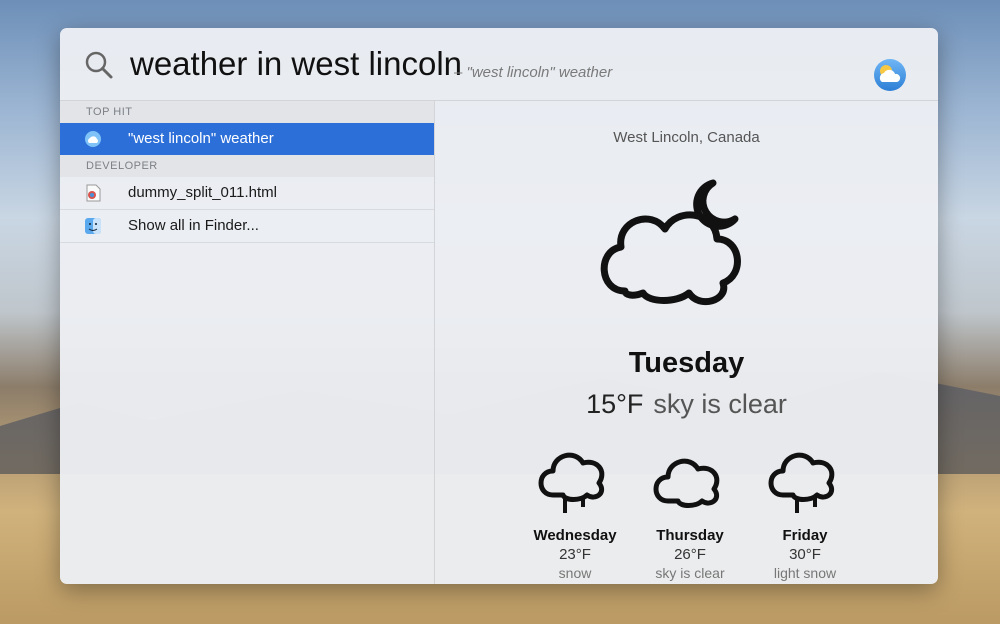 Image resolution: width=1000 pixels, height=624 pixels. What do you see at coordinates (805, 573) in the screenshot?
I see `forecast-condition: light snow` at bounding box center [805, 573].